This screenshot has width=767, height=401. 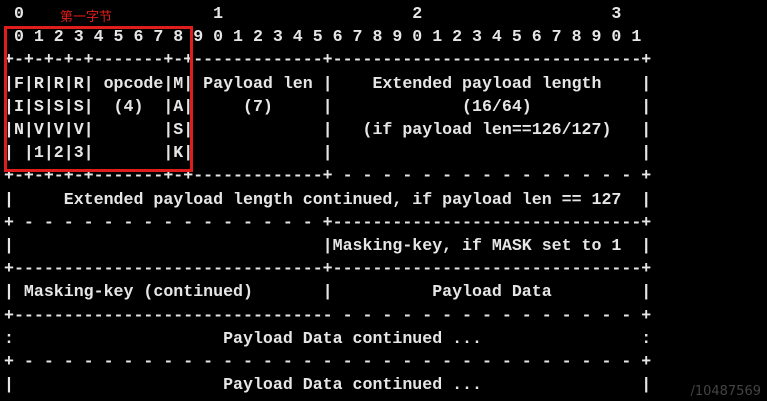 I want to click on watermark-text: /10487569, so click(x=725, y=391).